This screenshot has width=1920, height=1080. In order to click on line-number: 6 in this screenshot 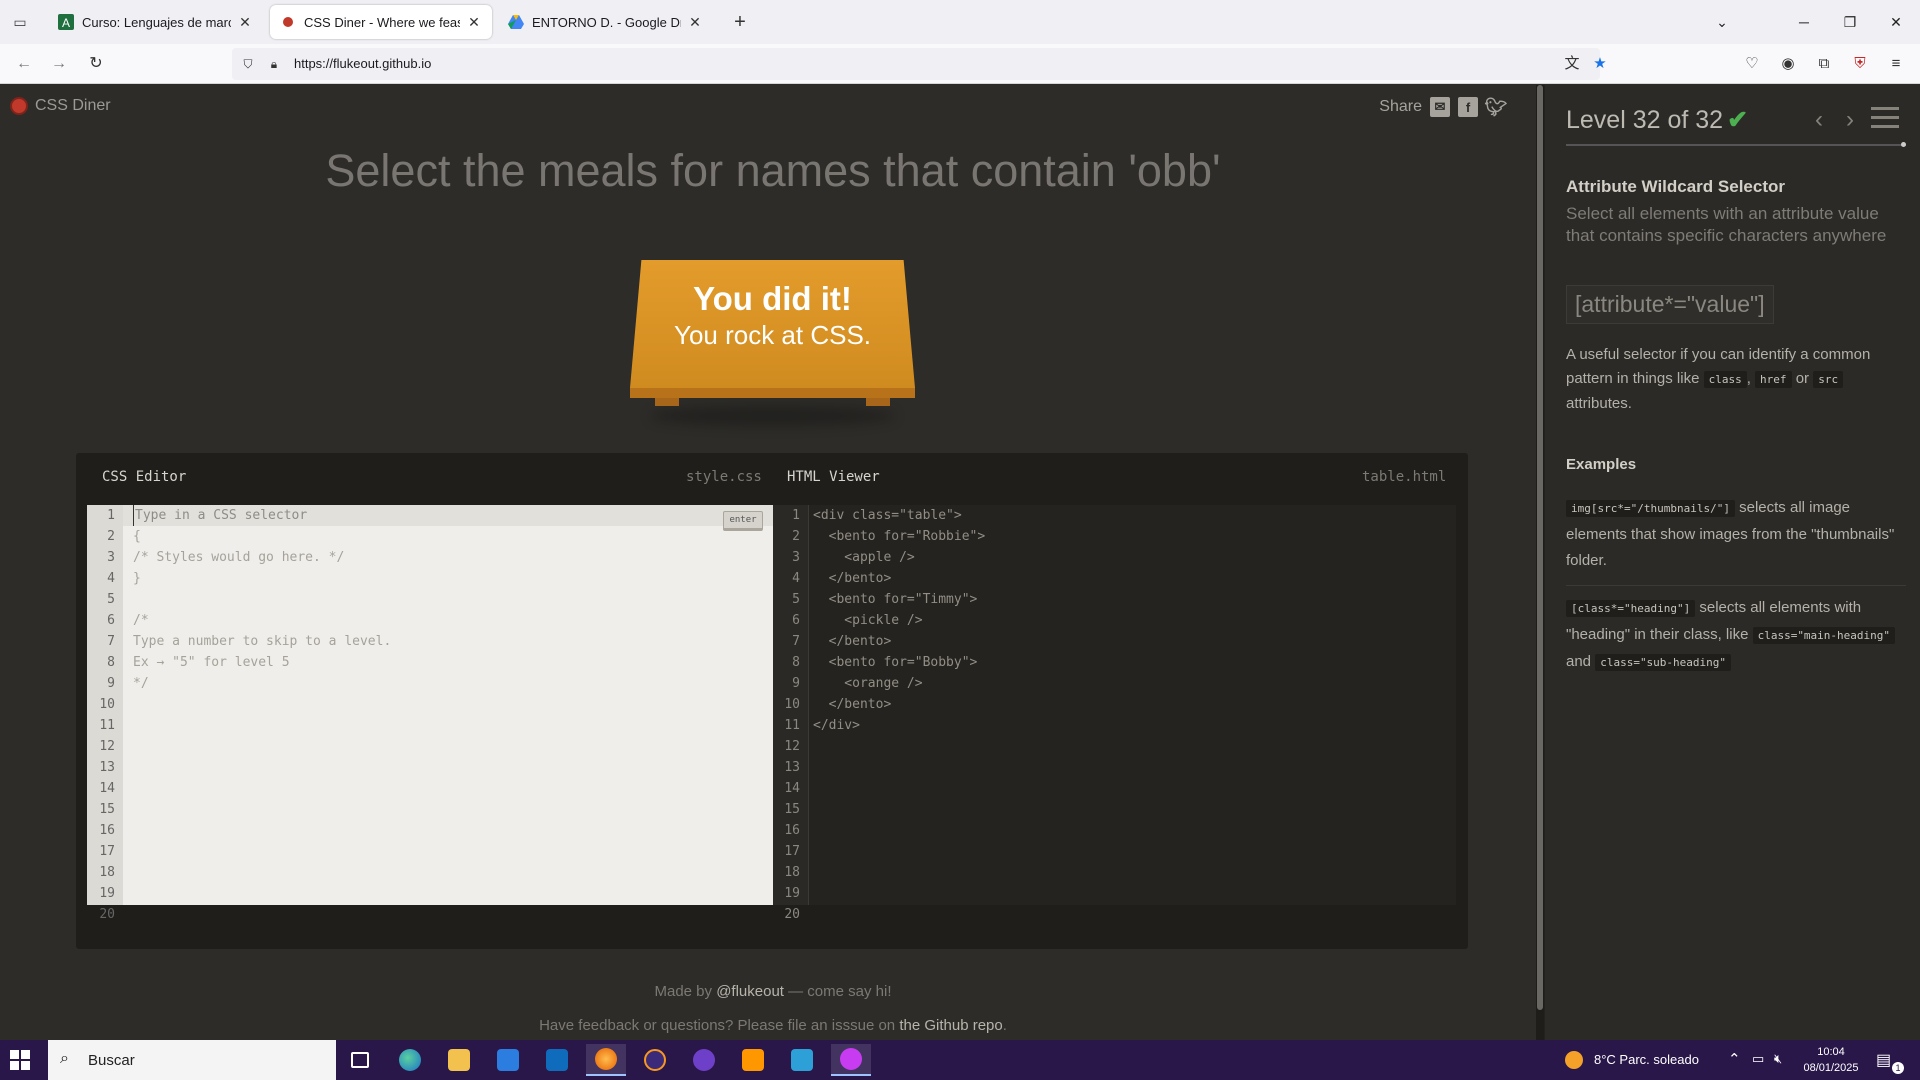, I will do `click(111, 620)`.